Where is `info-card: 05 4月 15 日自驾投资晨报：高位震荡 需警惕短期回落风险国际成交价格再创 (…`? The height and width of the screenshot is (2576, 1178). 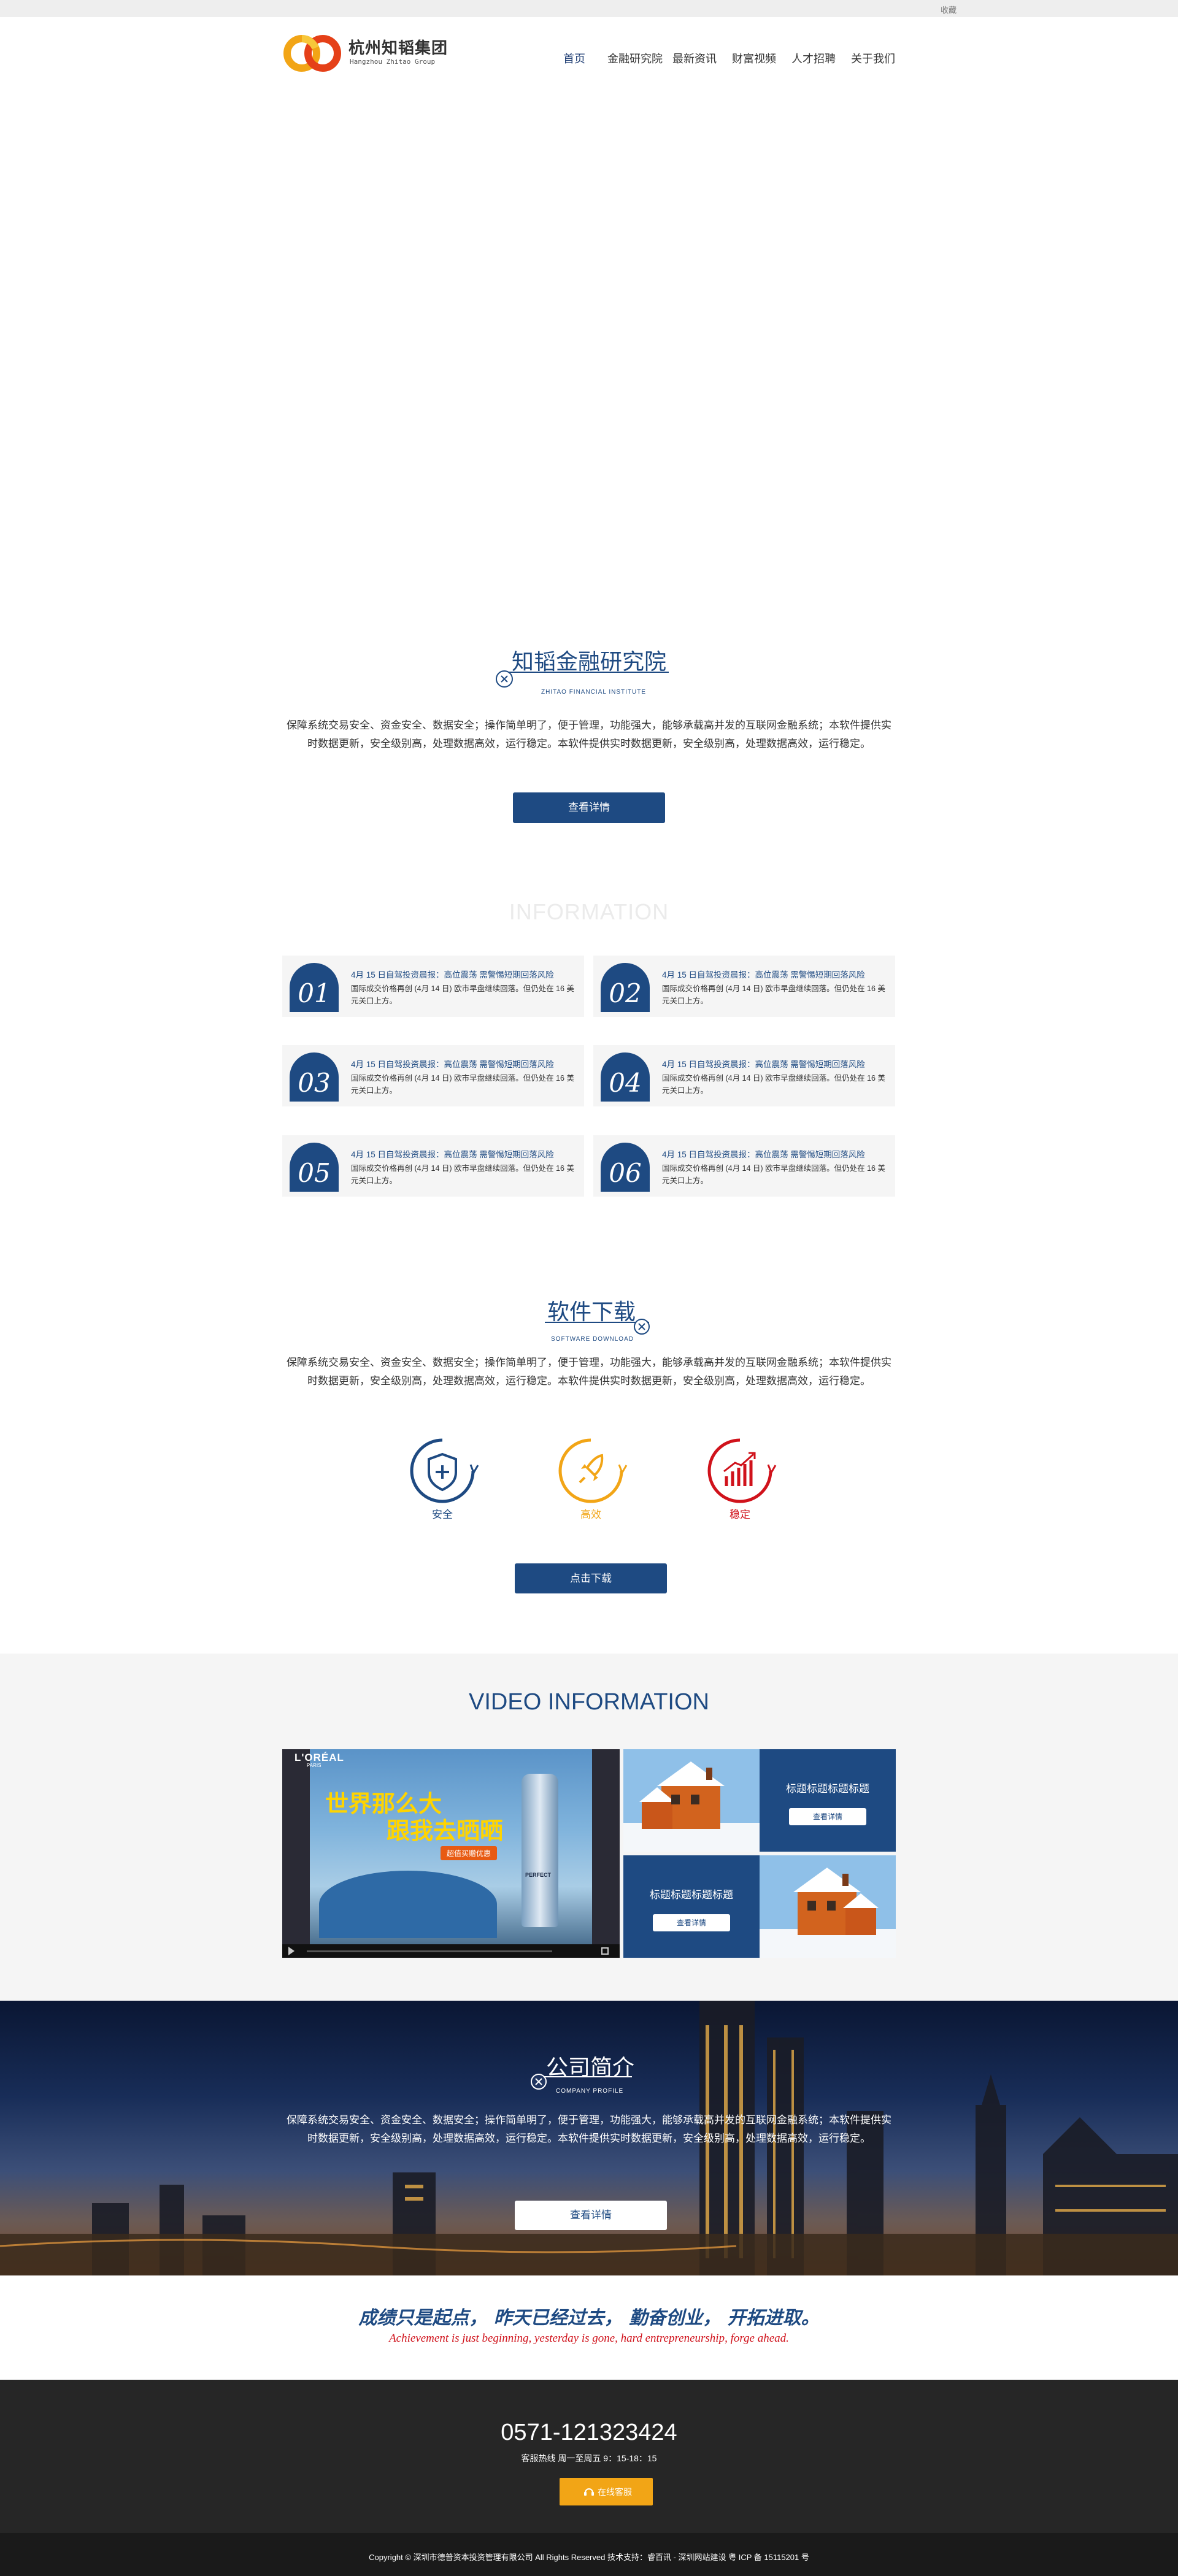
info-card: 05 4月 15 日自驾投资晨报：高位震荡 需警惕短期回落风险国际成交价格再创 (… is located at coordinates (433, 1166).